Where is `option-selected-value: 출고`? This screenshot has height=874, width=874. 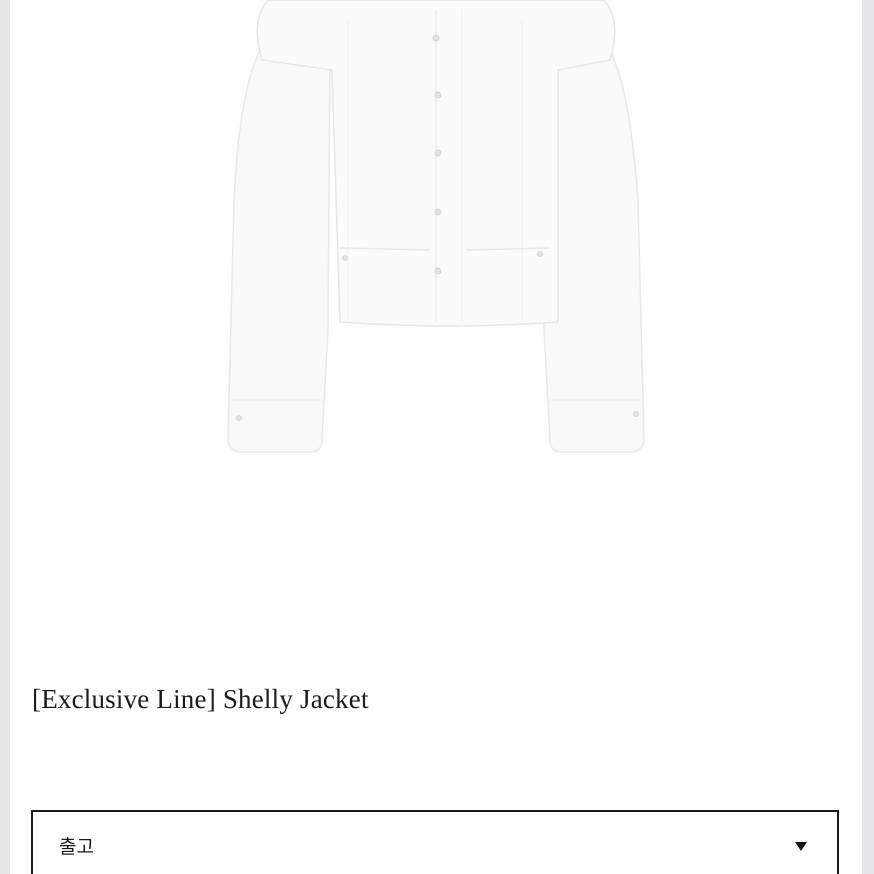 option-selected-value: 출고 is located at coordinates (76, 847).